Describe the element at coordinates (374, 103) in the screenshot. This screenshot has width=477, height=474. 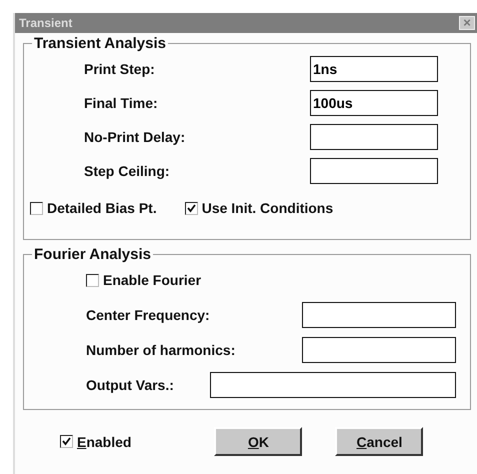
I see `input-field: 100us` at that location.